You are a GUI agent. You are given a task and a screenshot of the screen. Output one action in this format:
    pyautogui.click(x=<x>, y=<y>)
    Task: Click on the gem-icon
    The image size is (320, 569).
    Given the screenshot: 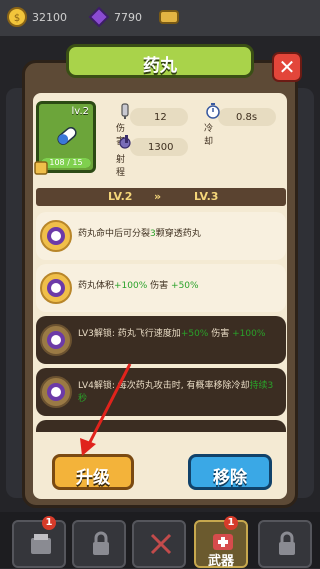 What is the action you would take?
    pyautogui.click(x=99, y=17)
    